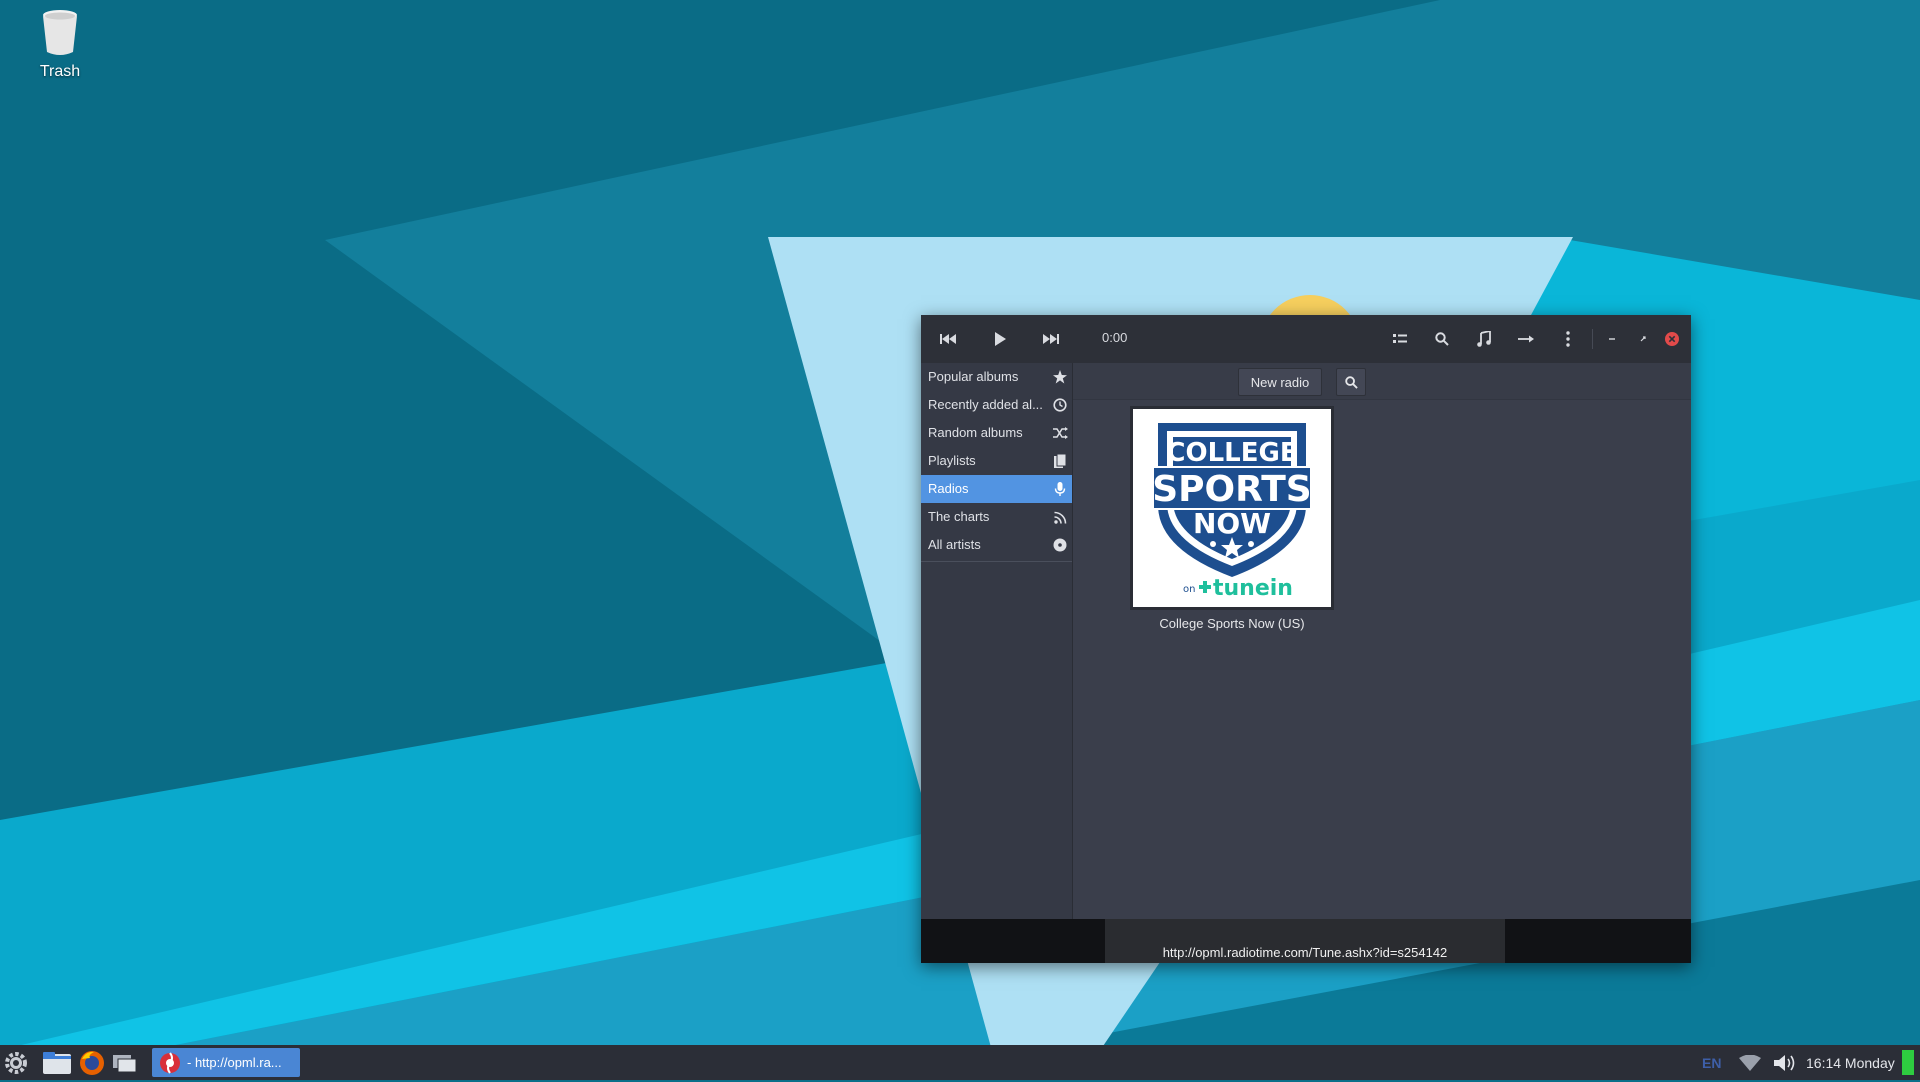 This screenshot has width=1920, height=1082. What do you see at coordinates (60, 32) in the screenshot?
I see `trash-icon` at bounding box center [60, 32].